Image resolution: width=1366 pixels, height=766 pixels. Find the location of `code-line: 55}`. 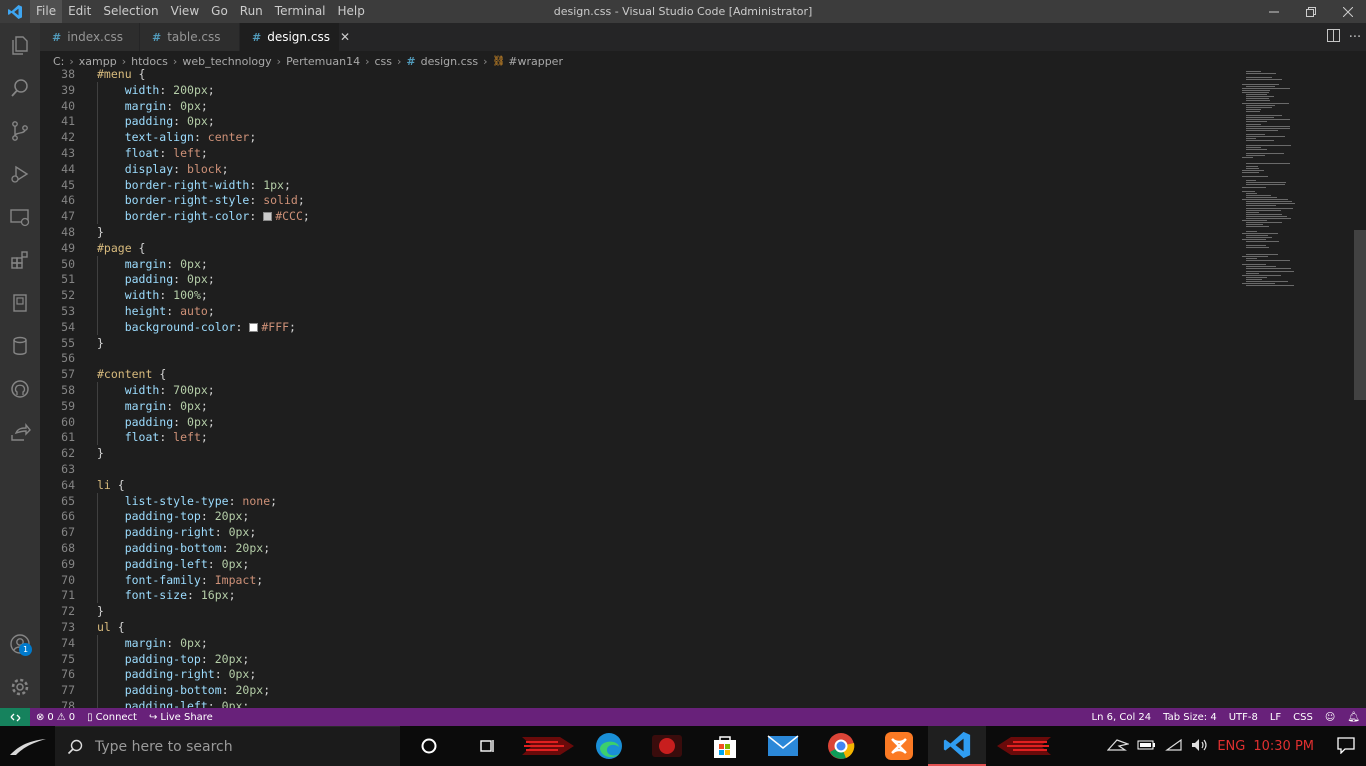

code-line: 55} is located at coordinates (630, 343).